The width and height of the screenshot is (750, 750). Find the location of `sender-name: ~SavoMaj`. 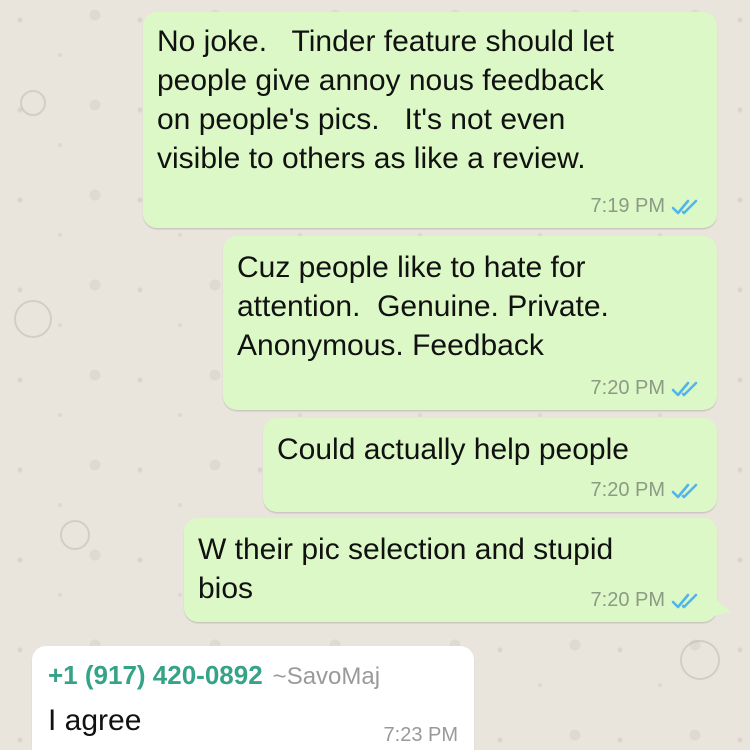

sender-name: ~SavoMaj is located at coordinates (326, 676).